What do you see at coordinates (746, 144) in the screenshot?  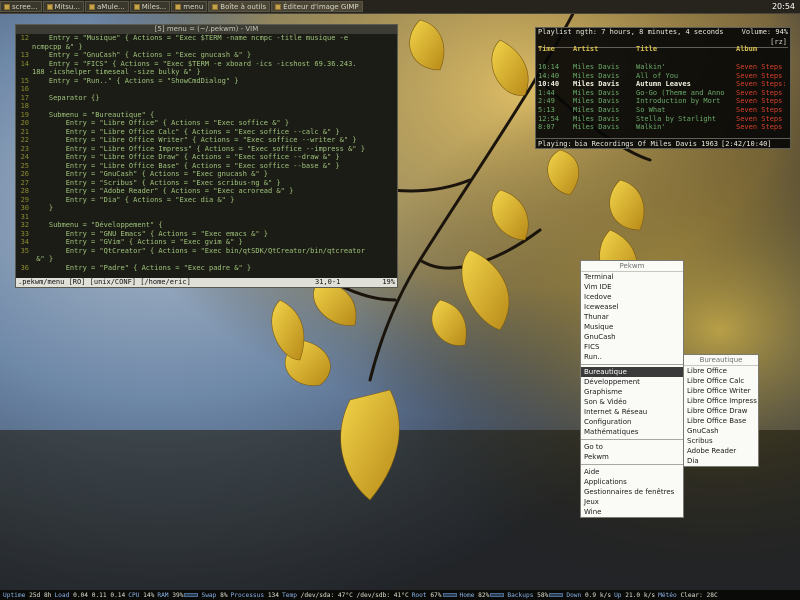 I see `playing-time: [2:42/10:40]` at bounding box center [746, 144].